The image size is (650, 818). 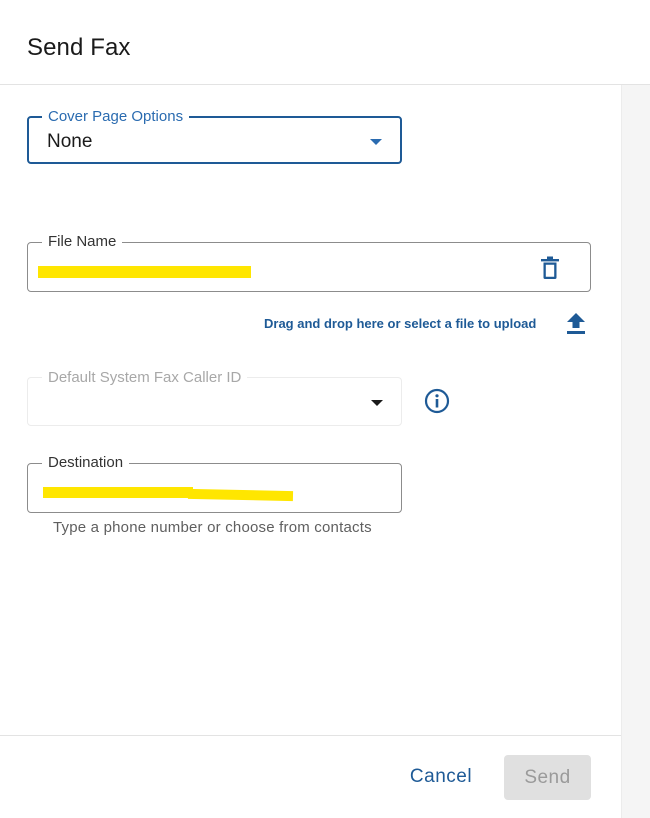 I want to click on destination-label: Destination, so click(x=86, y=463).